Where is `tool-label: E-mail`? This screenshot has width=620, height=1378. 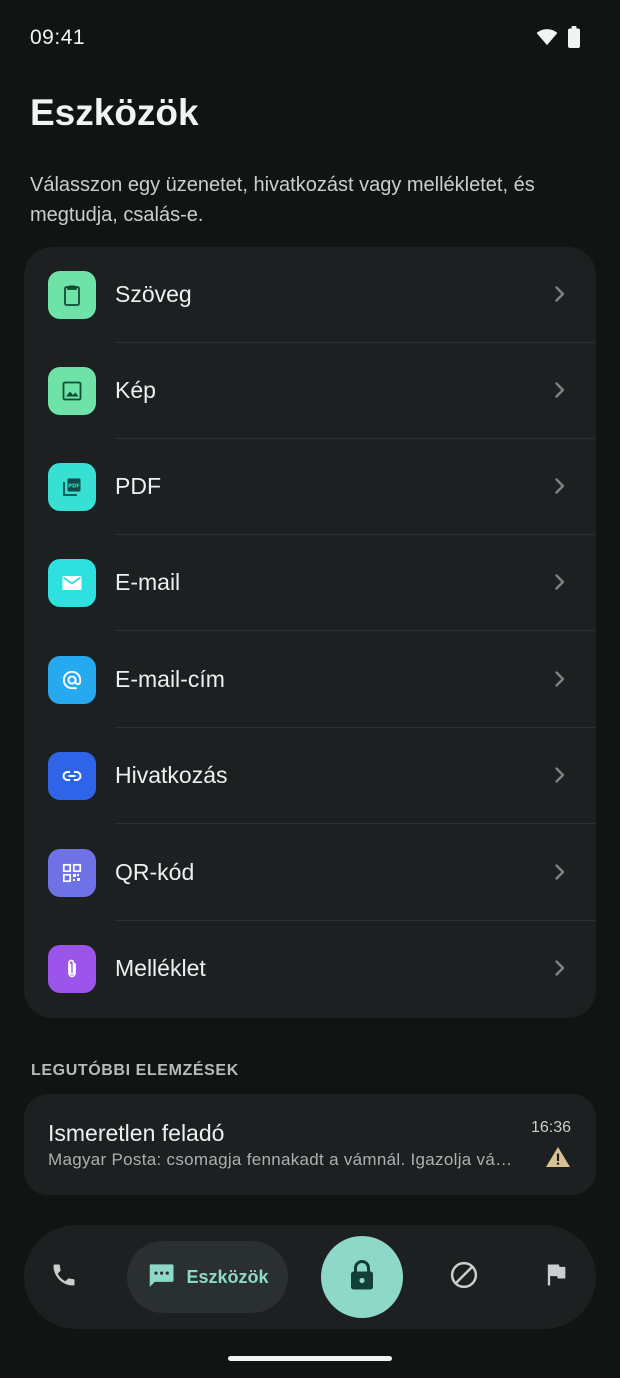
tool-label: E-mail is located at coordinates (148, 582).